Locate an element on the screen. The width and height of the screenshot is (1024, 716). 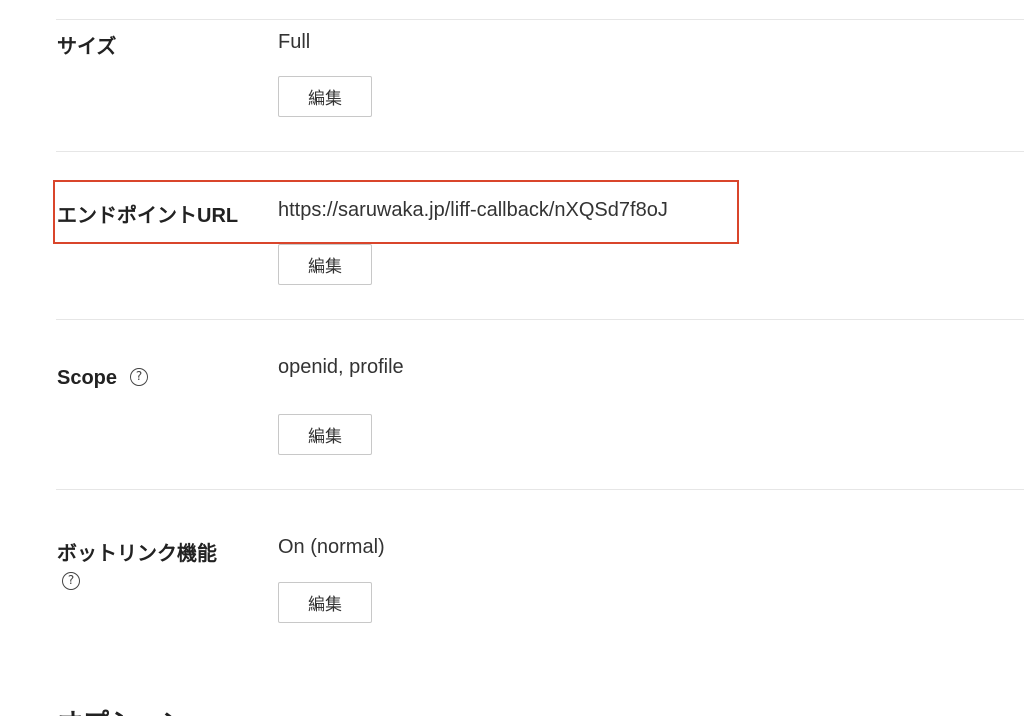
scope-help-icon: ? is located at coordinates (139, 377).